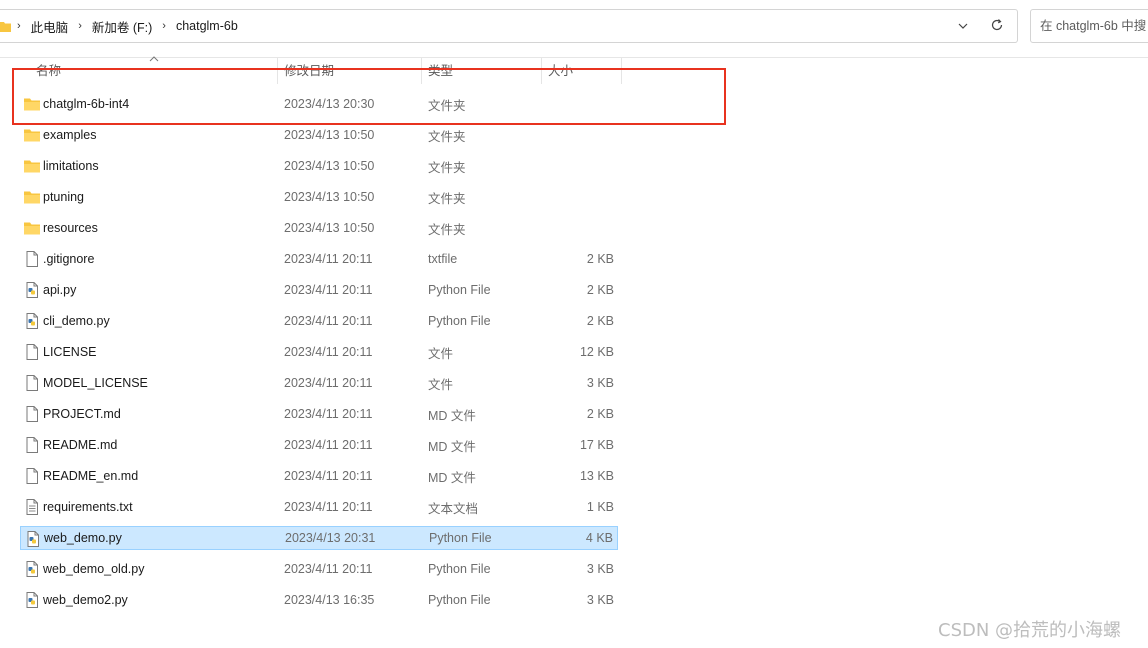  What do you see at coordinates (50, 26) in the screenshot?
I see `breadcrumb-item-this-pc: 此电脑` at bounding box center [50, 26].